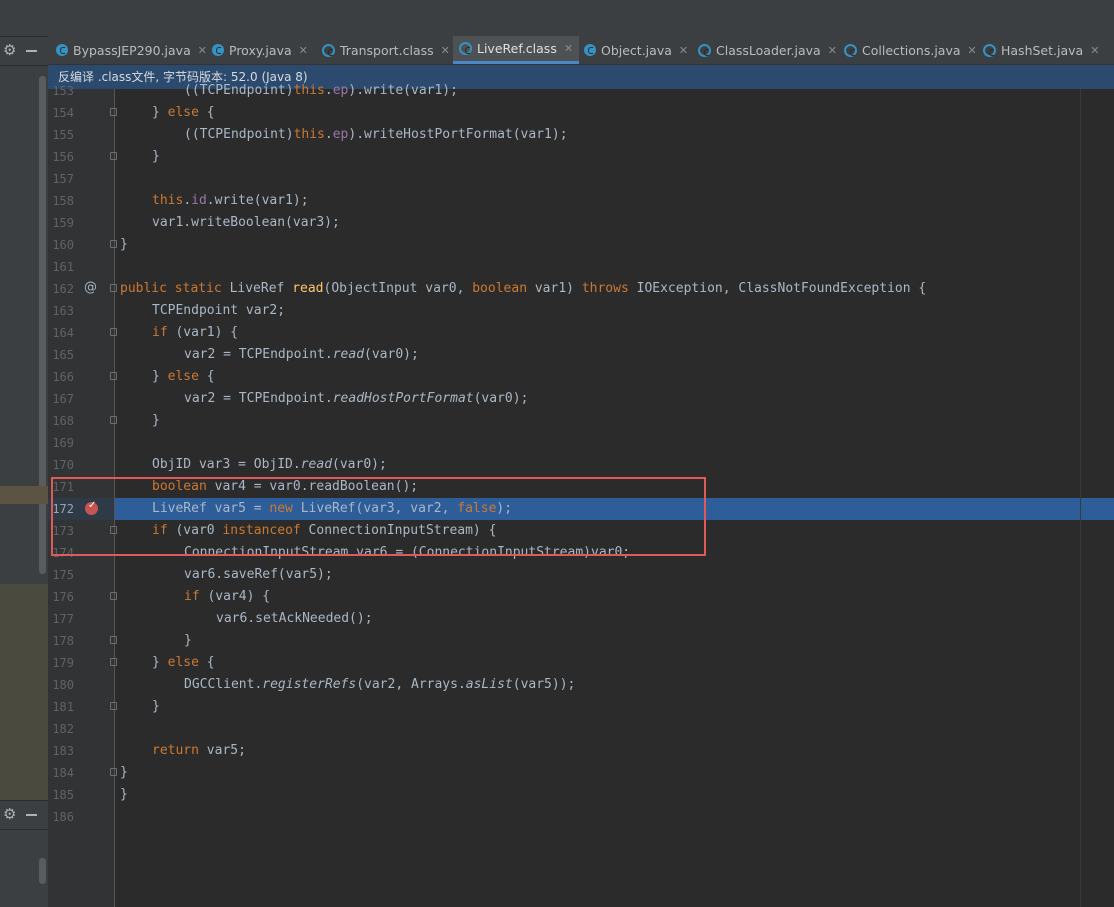  I want to click on code-line: 159 var1.writeBoolean(var3);, so click(581, 223).